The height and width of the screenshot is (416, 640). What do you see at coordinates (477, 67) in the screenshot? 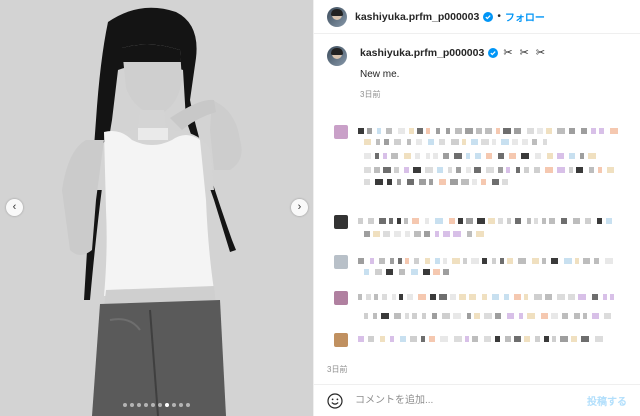
I see `post-caption: kashiyuka.prfm_p000003 ✂ ✂ ✂ New me. 3日前` at bounding box center [477, 67].